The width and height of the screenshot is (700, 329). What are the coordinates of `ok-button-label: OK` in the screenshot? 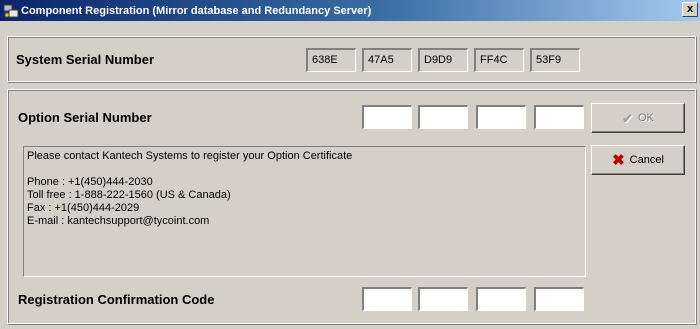 It's located at (646, 118).